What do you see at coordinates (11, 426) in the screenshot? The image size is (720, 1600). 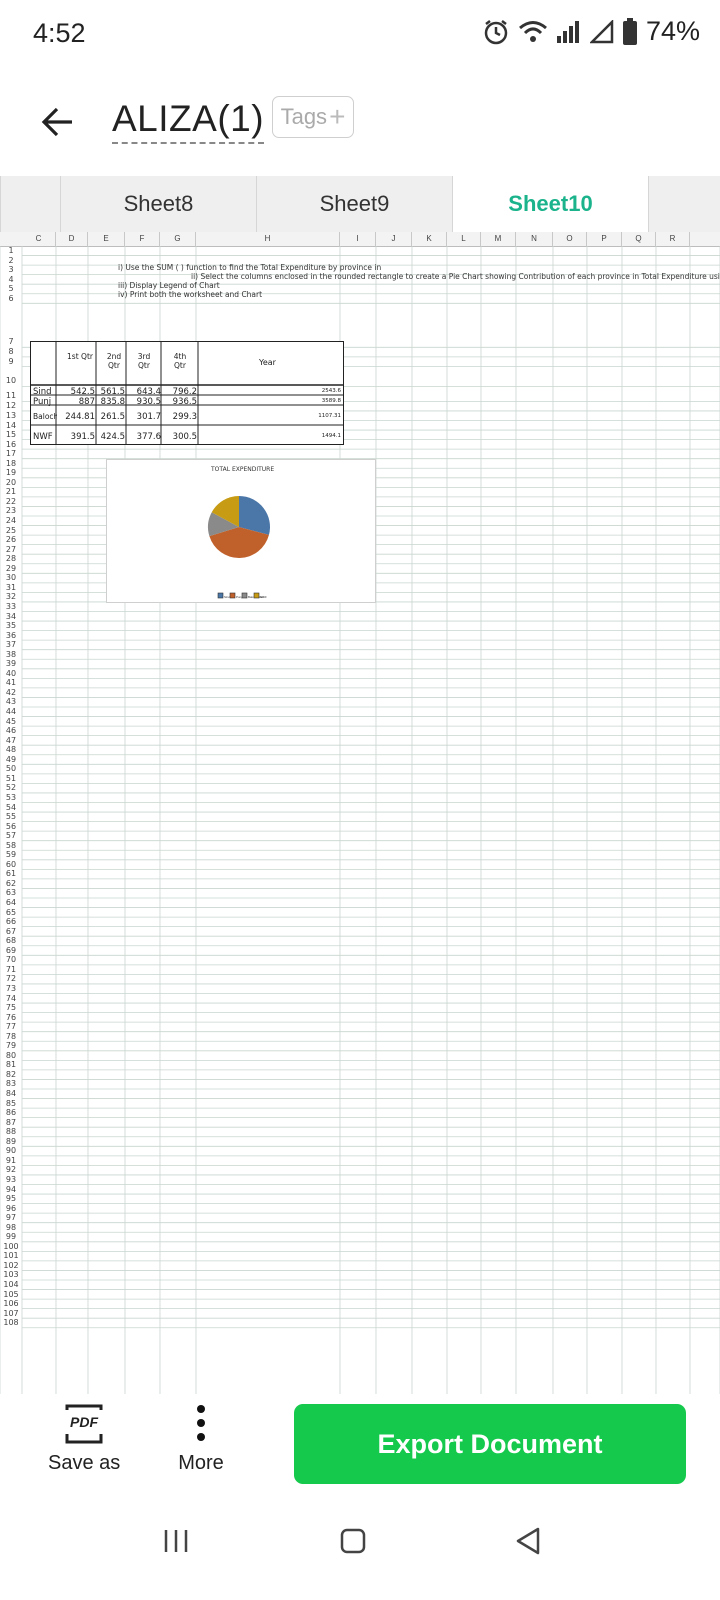 I see `row-number: 14` at bounding box center [11, 426].